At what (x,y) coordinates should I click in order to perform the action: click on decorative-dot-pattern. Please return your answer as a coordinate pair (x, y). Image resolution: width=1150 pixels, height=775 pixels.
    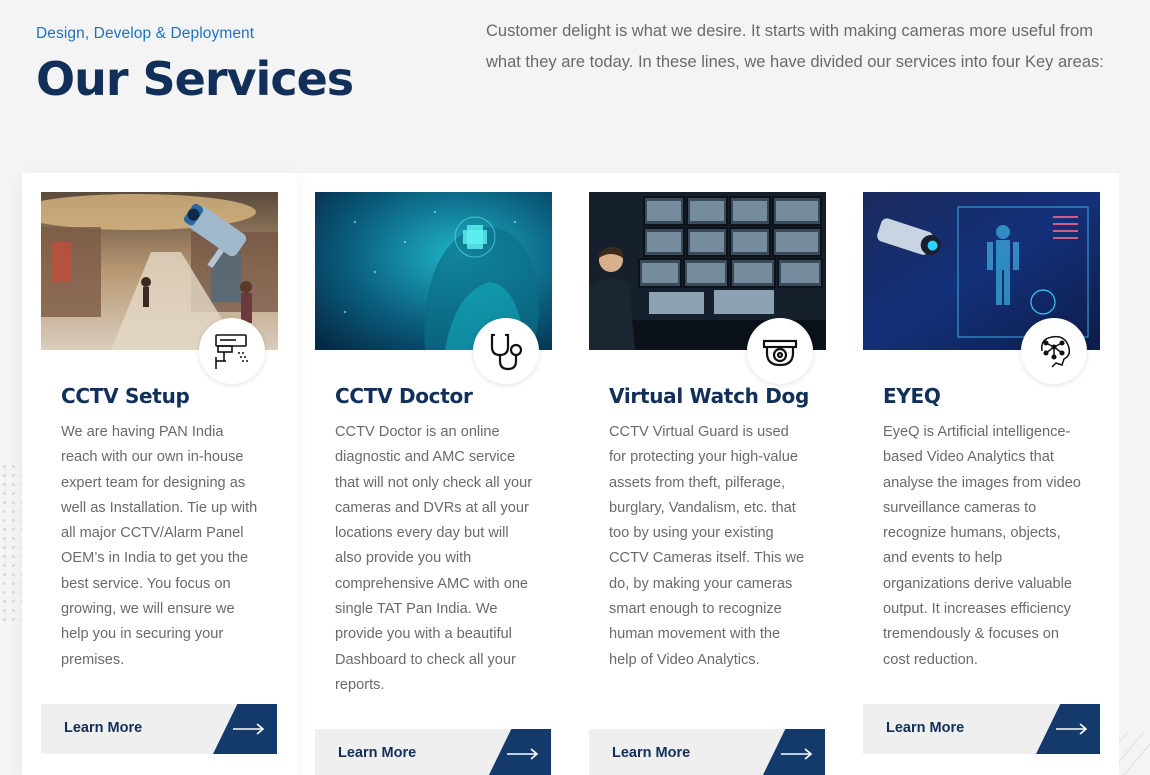
    Looking at the image, I should click on (12, 542).